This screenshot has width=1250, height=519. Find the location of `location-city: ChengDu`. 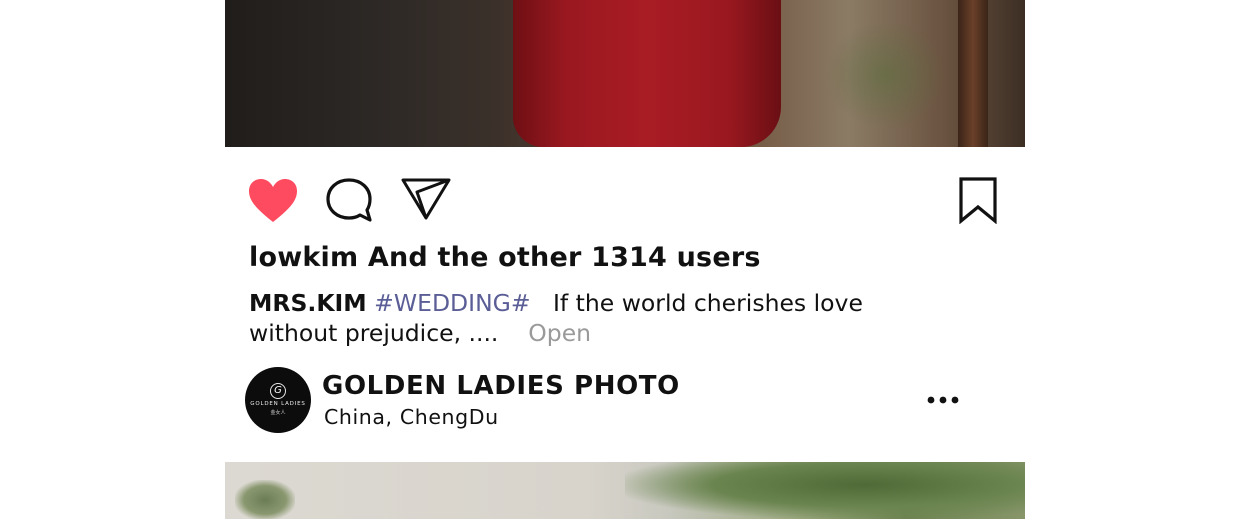

location-city: ChengDu is located at coordinates (449, 417).